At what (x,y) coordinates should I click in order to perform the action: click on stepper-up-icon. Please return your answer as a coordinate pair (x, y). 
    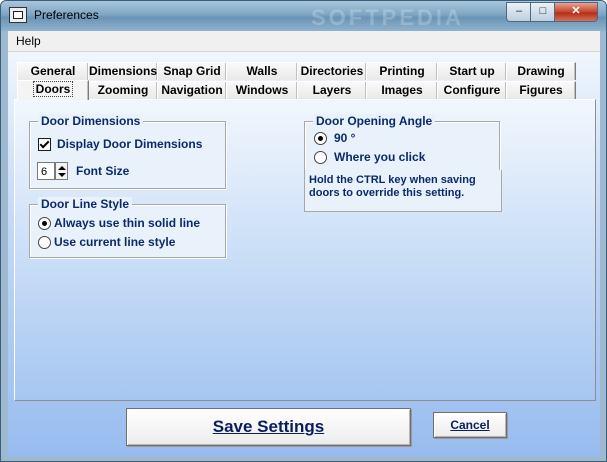
    Looking at the image, I should click on (62, 168).